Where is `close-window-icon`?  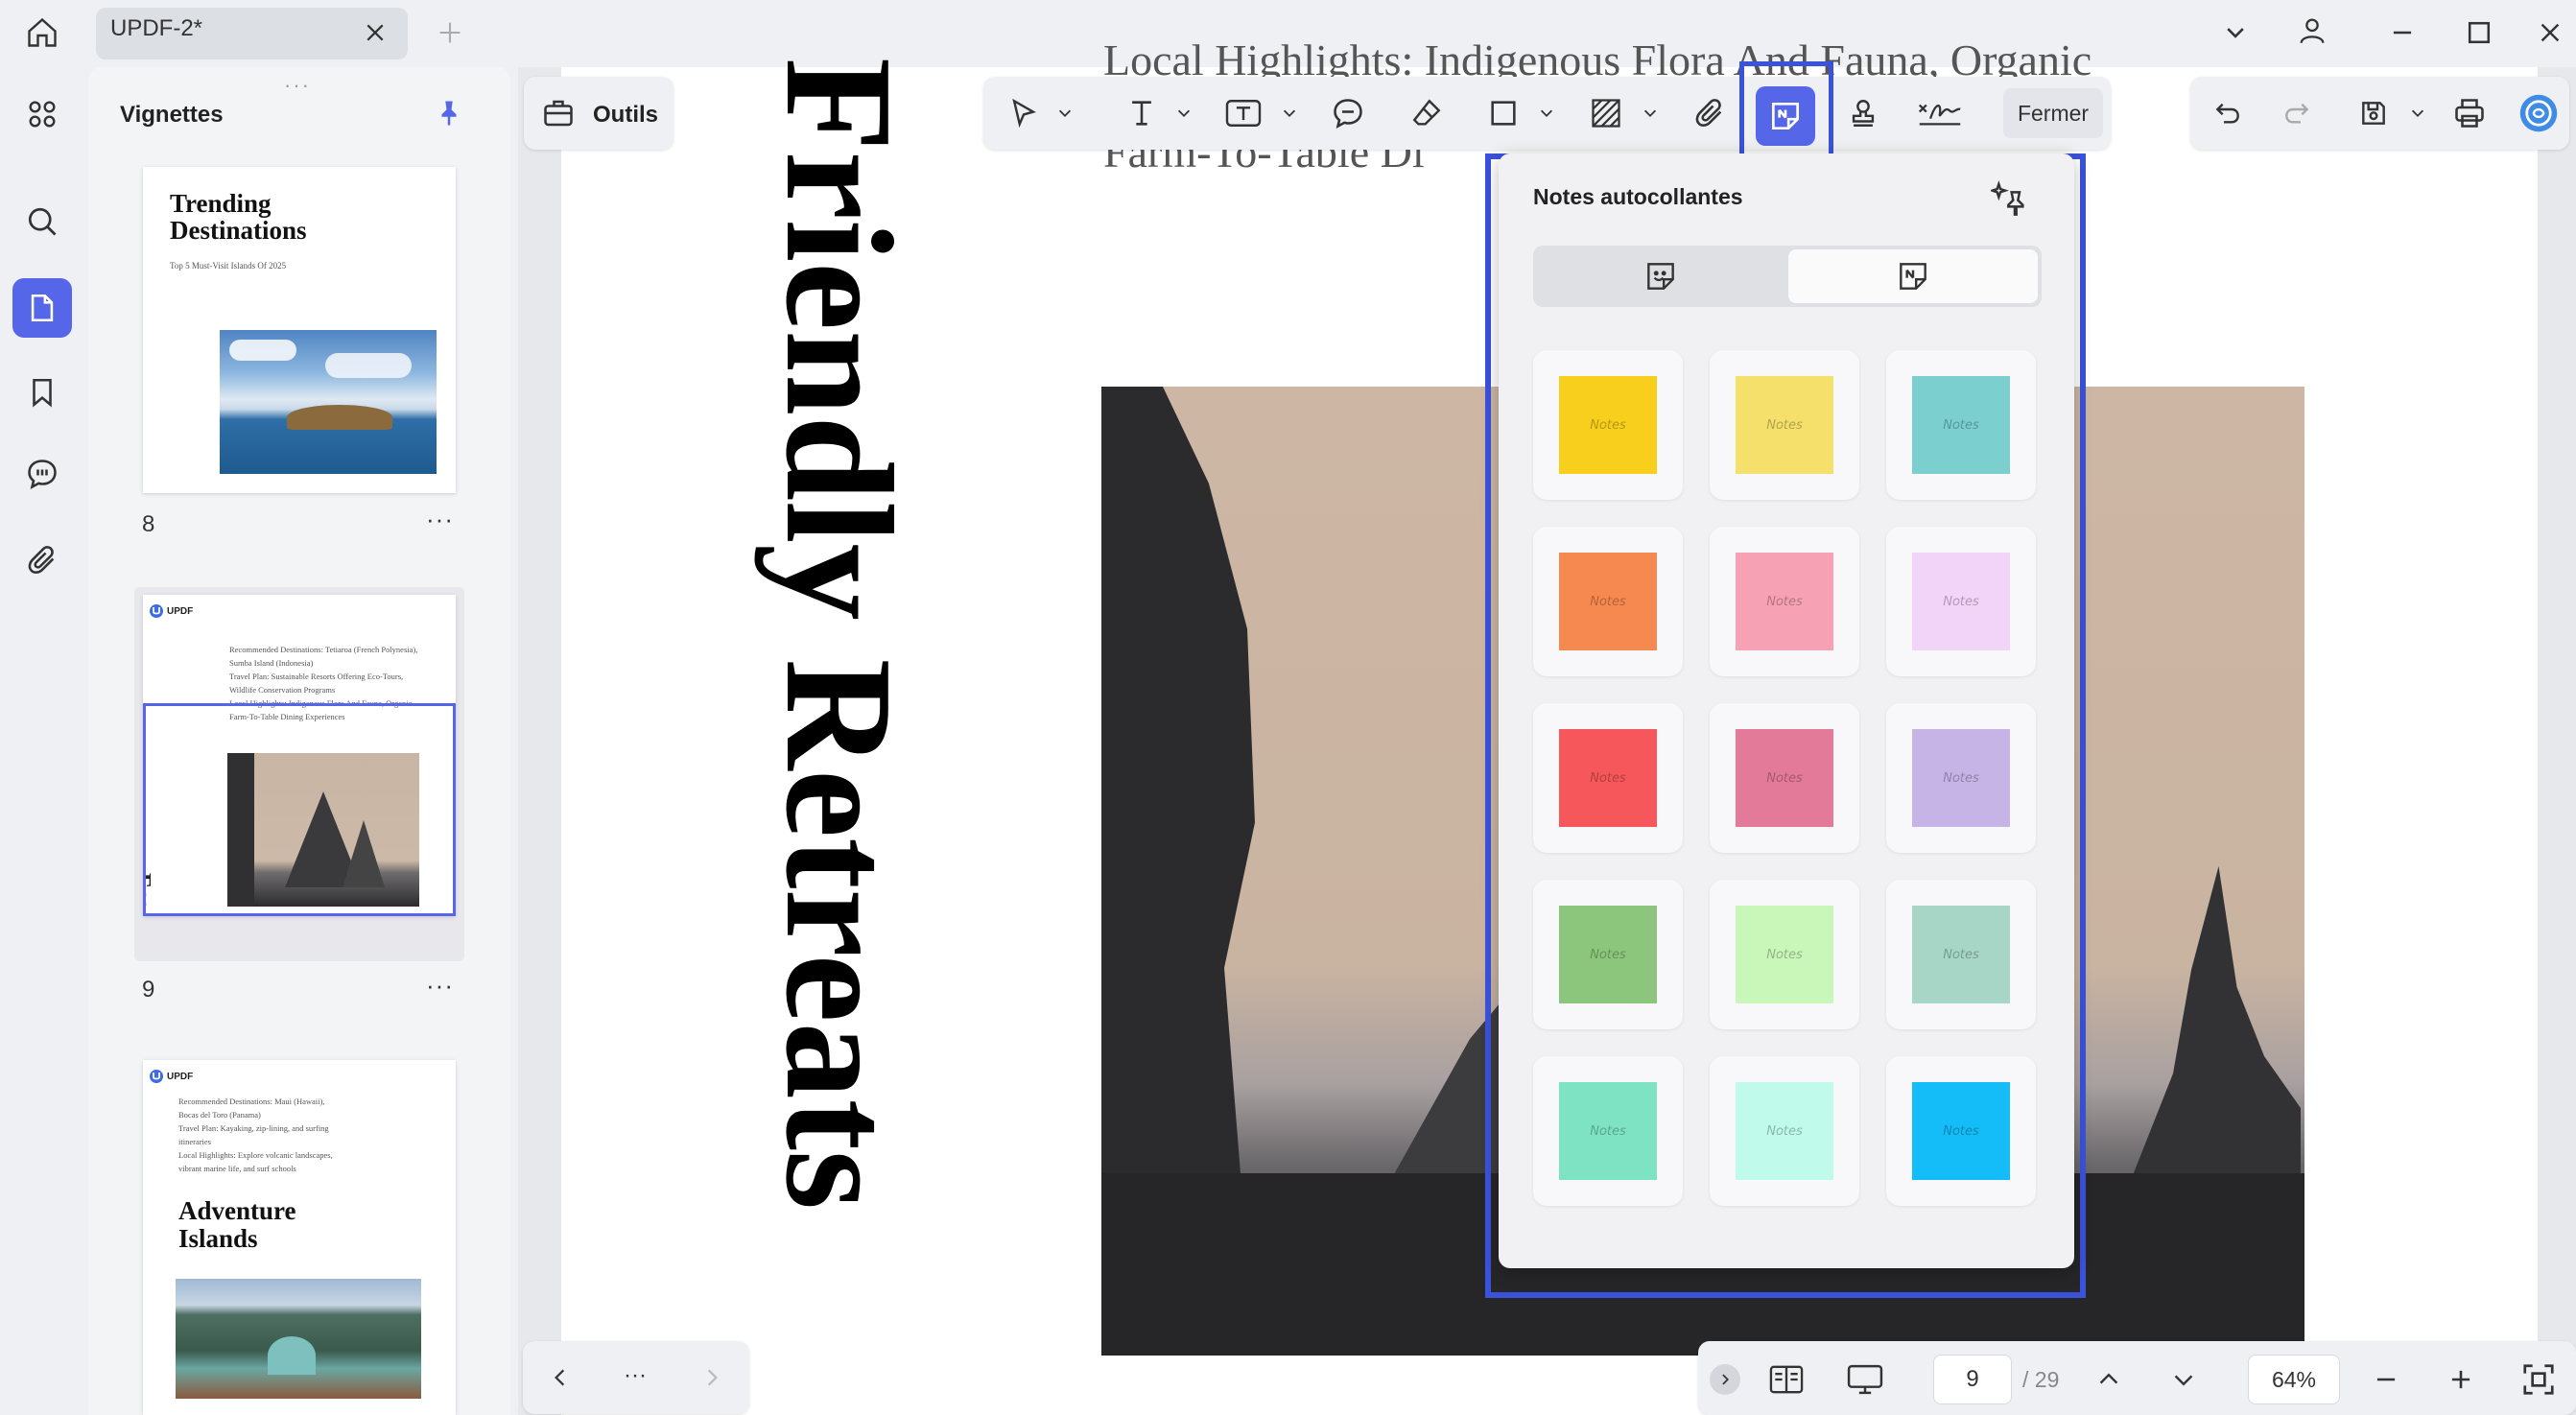
close-window-icon is located at coordinates (2550, 33).